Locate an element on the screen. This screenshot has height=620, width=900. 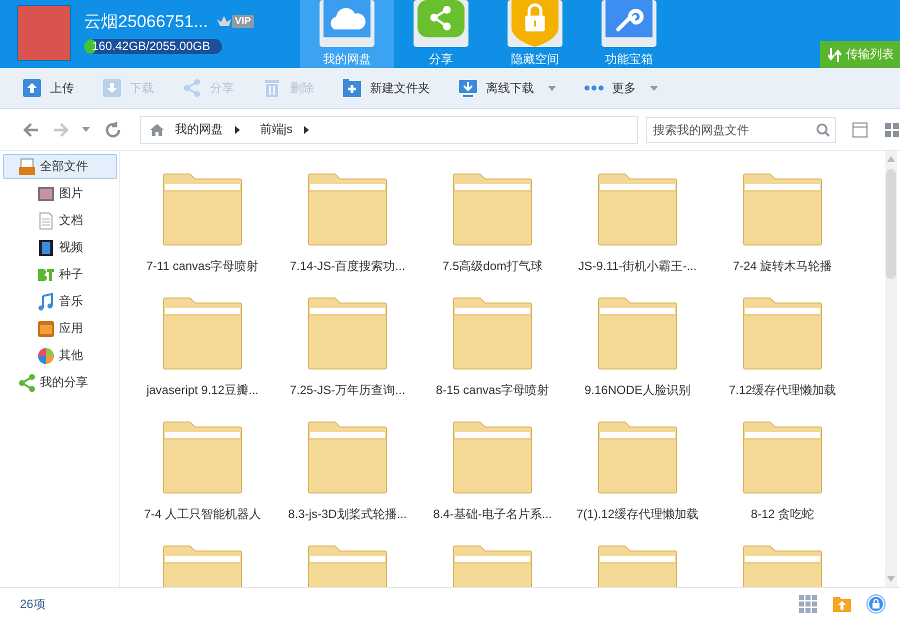
sidebar-item: 应用 is located at coordinates (60, 328).